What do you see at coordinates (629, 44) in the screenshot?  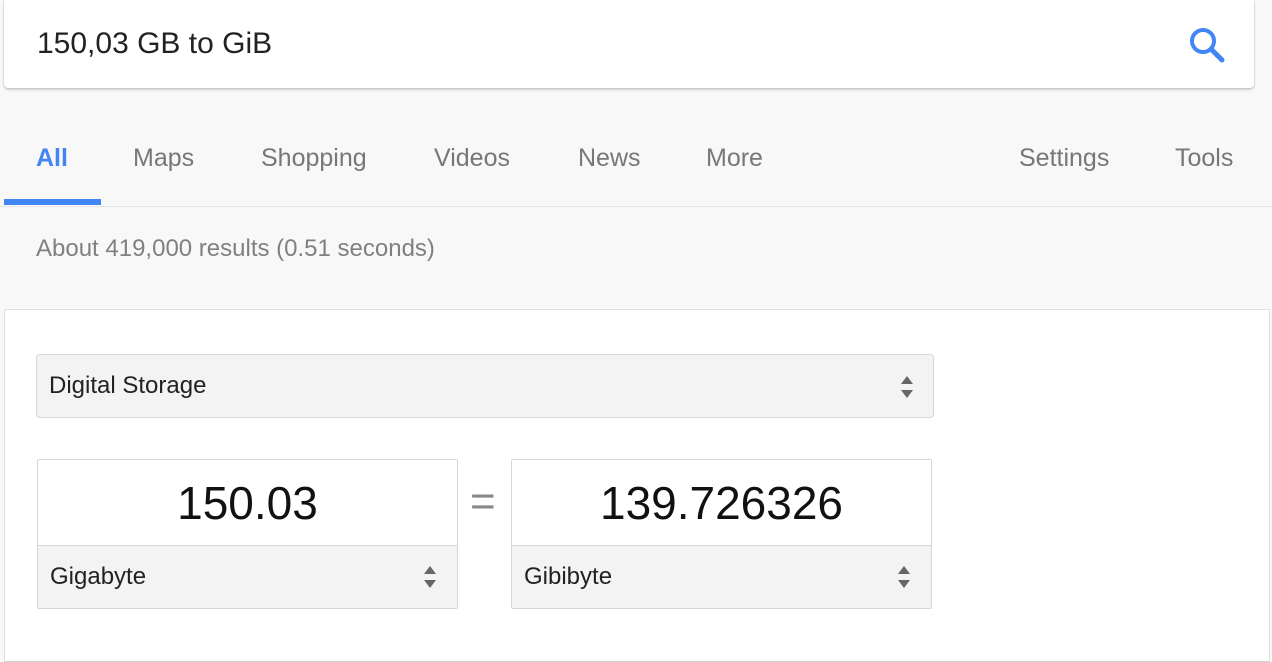 I see `search-bar: 150,03 GB to GiB` at bounding box center [629, 44].